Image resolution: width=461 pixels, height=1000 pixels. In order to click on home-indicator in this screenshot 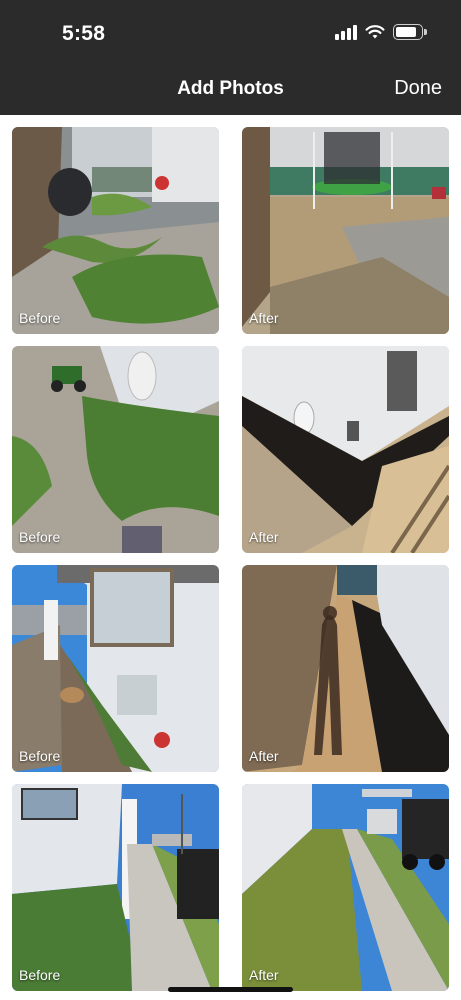, I will do `click(230, 989)`.